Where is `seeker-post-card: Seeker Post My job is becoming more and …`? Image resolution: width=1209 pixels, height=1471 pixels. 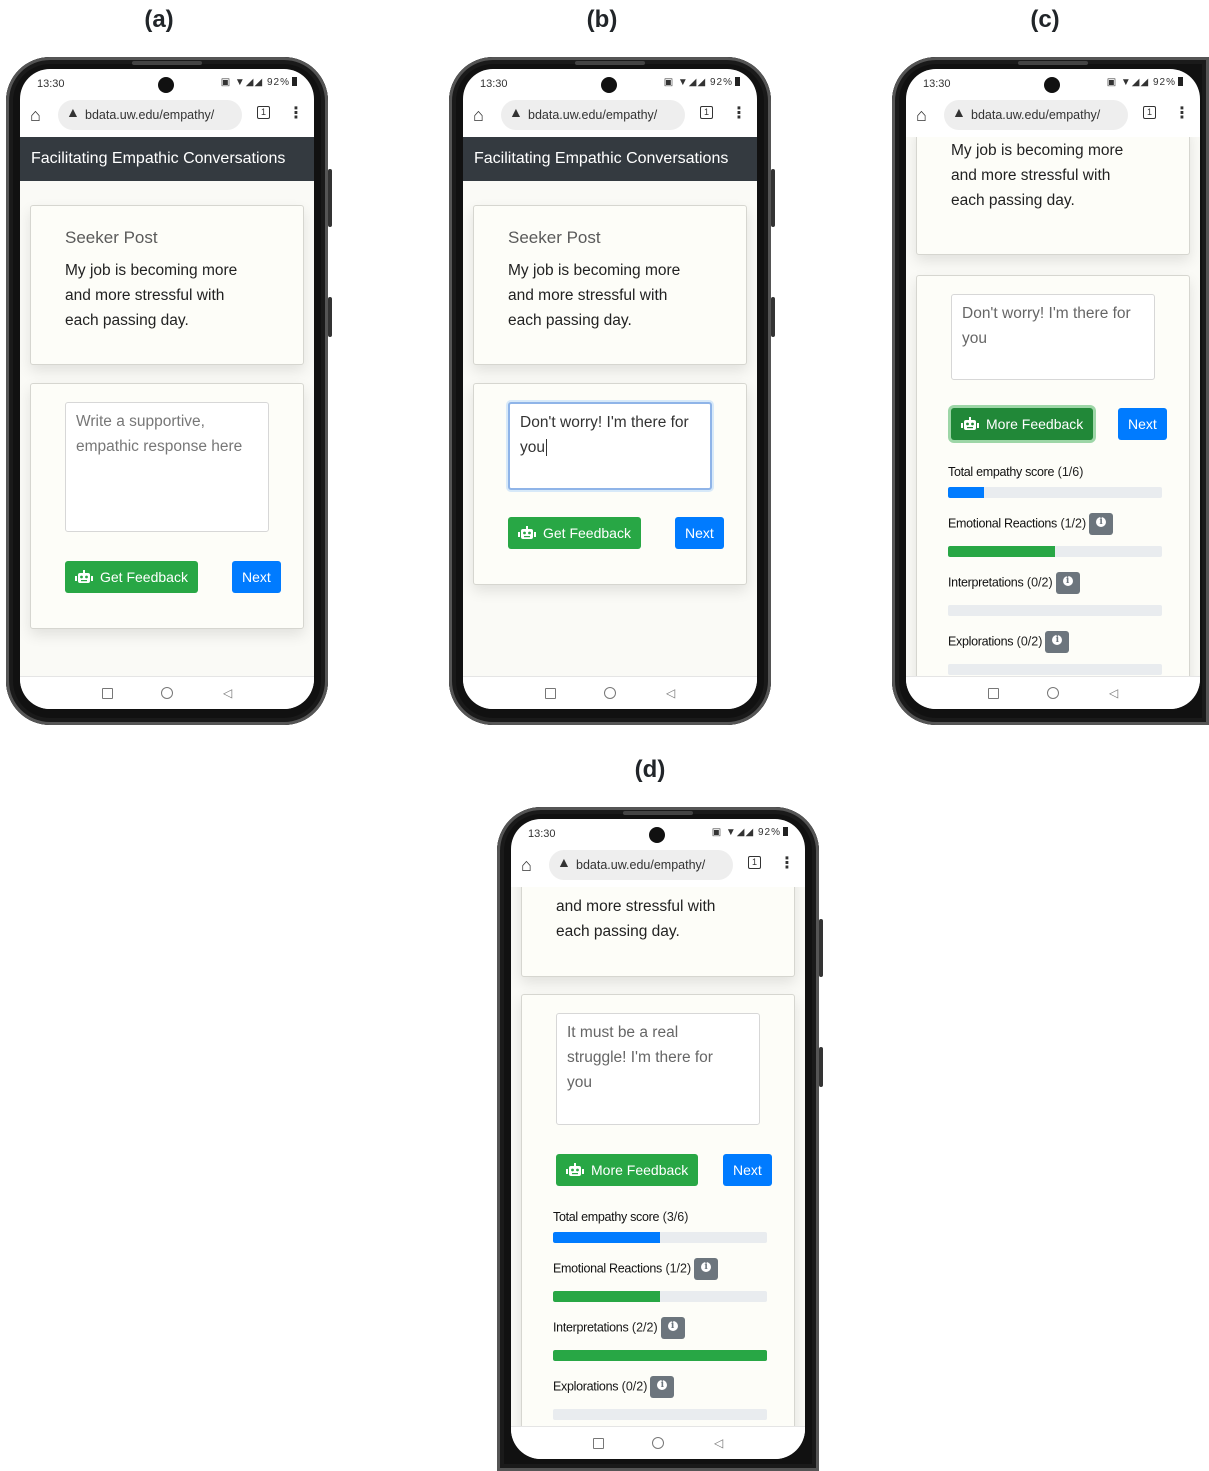
seeker-post-card: Seeker Post My job is becoming more and … is located at coordinates (610, 285).